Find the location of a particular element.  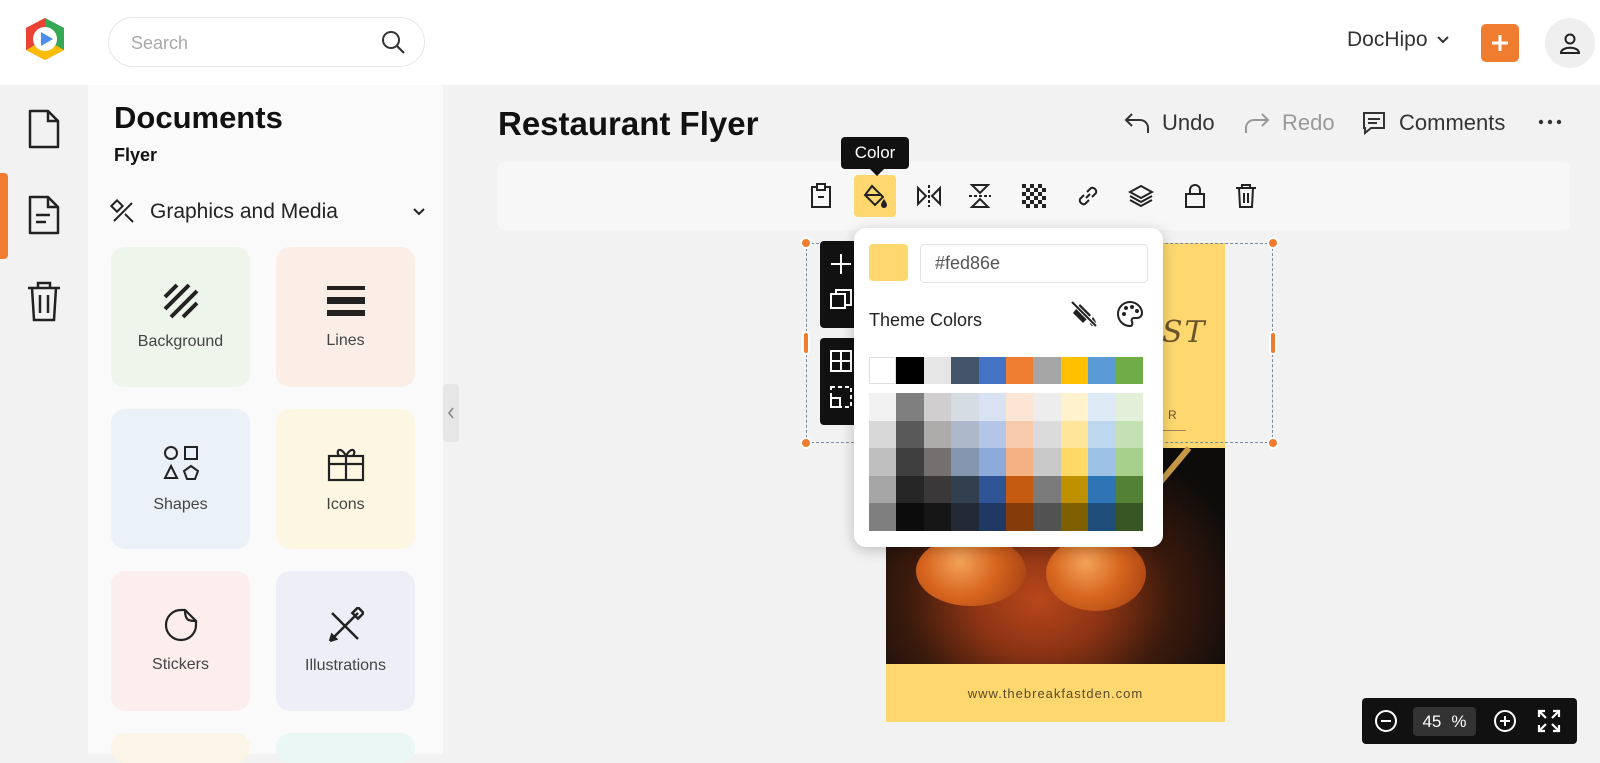

search-box is located at coordinates (266, 42).